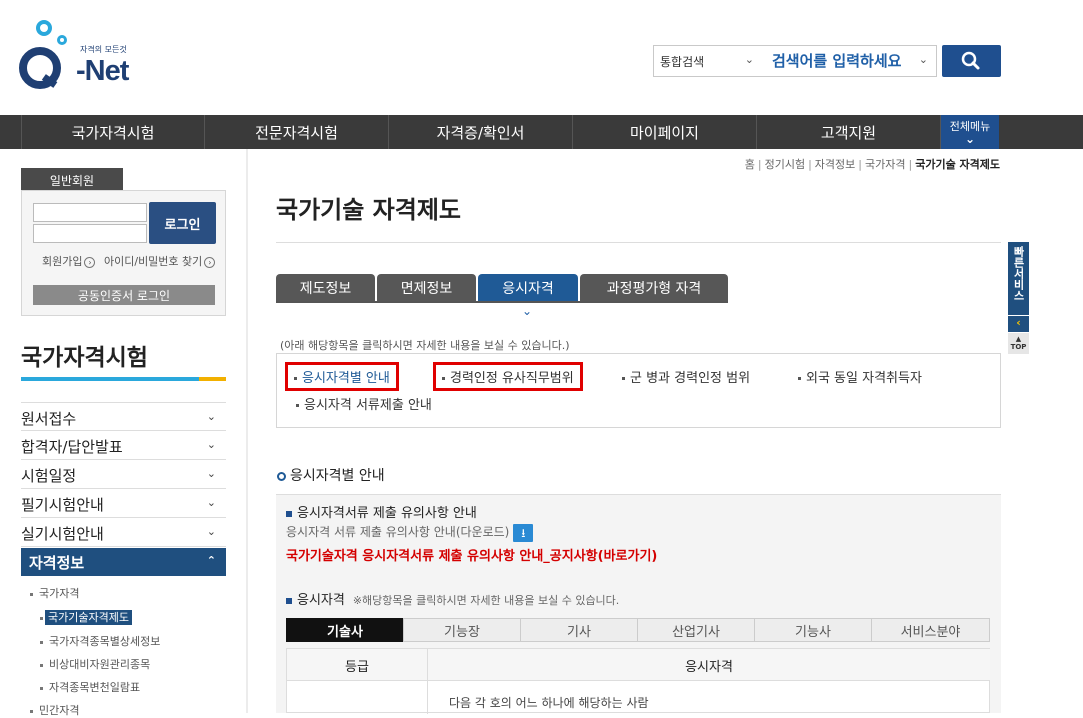 Image resolution: width=1083 pixels, height=718 pixels. I want to click on quick-service-label: 빠른서비스, so click(1018, 273).